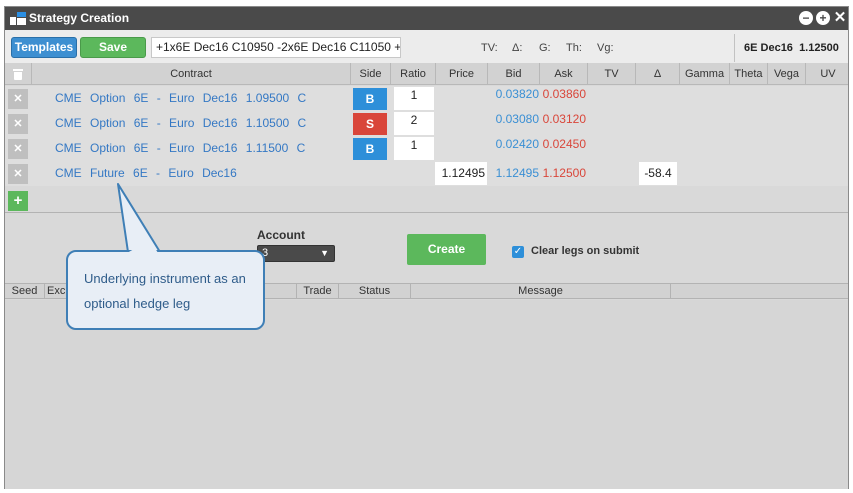  I want to click on col-status: Status, so click(375, 291).